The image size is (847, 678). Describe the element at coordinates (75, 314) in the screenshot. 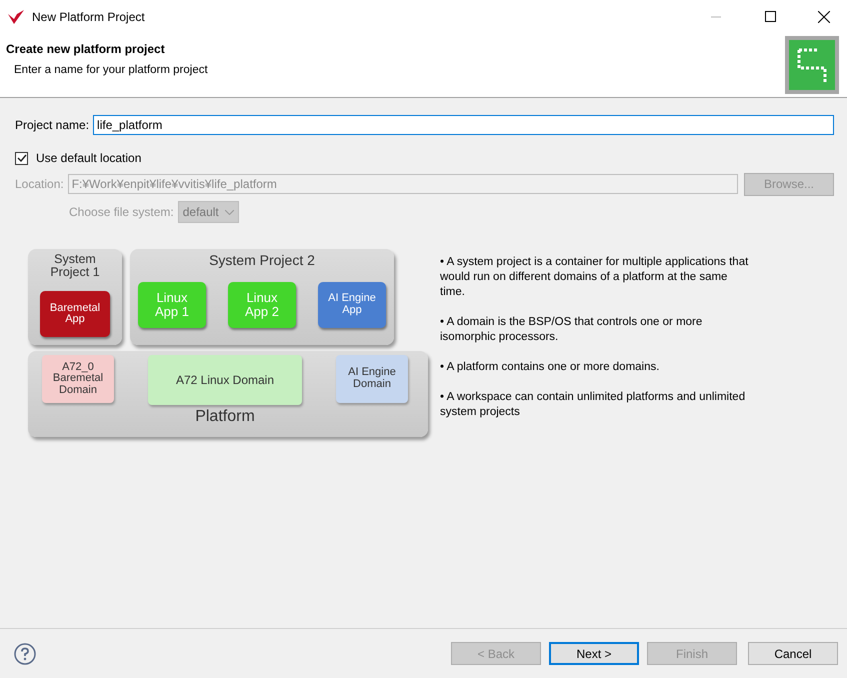

I see `app-block: Baremetal App` at that location.